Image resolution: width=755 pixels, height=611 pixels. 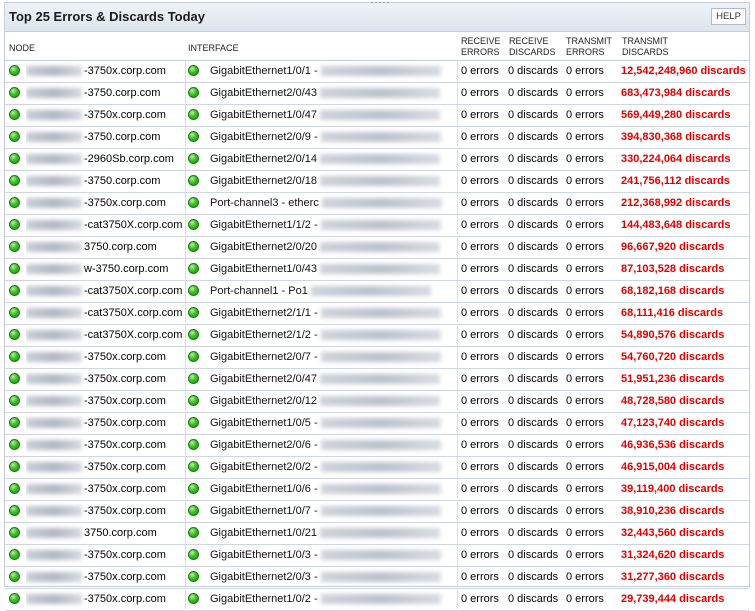 I want to click on widget-title: Top 25 Errors & Discards Today, so click(x=107, y=16).